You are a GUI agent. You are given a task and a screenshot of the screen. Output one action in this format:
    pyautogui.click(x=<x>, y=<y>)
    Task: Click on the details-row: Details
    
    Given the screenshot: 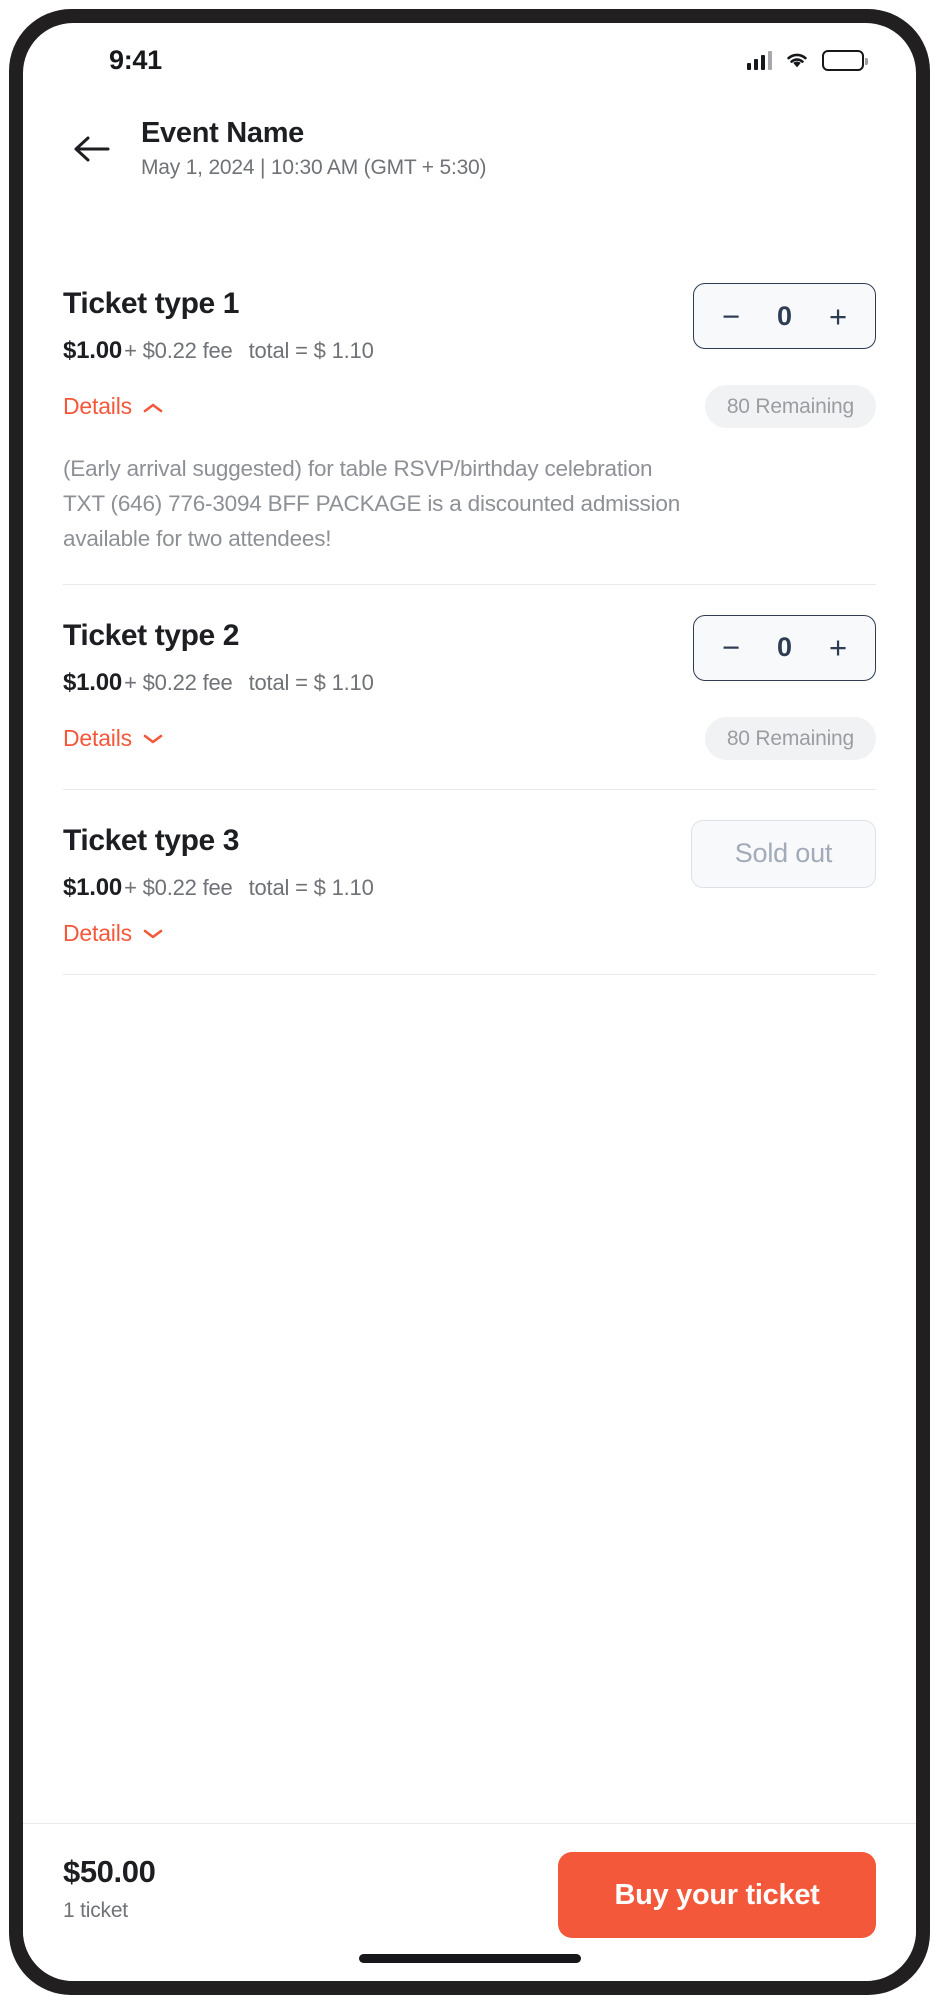 What is the action you would take?
    pyautogui.click(x=469, y=932)
    